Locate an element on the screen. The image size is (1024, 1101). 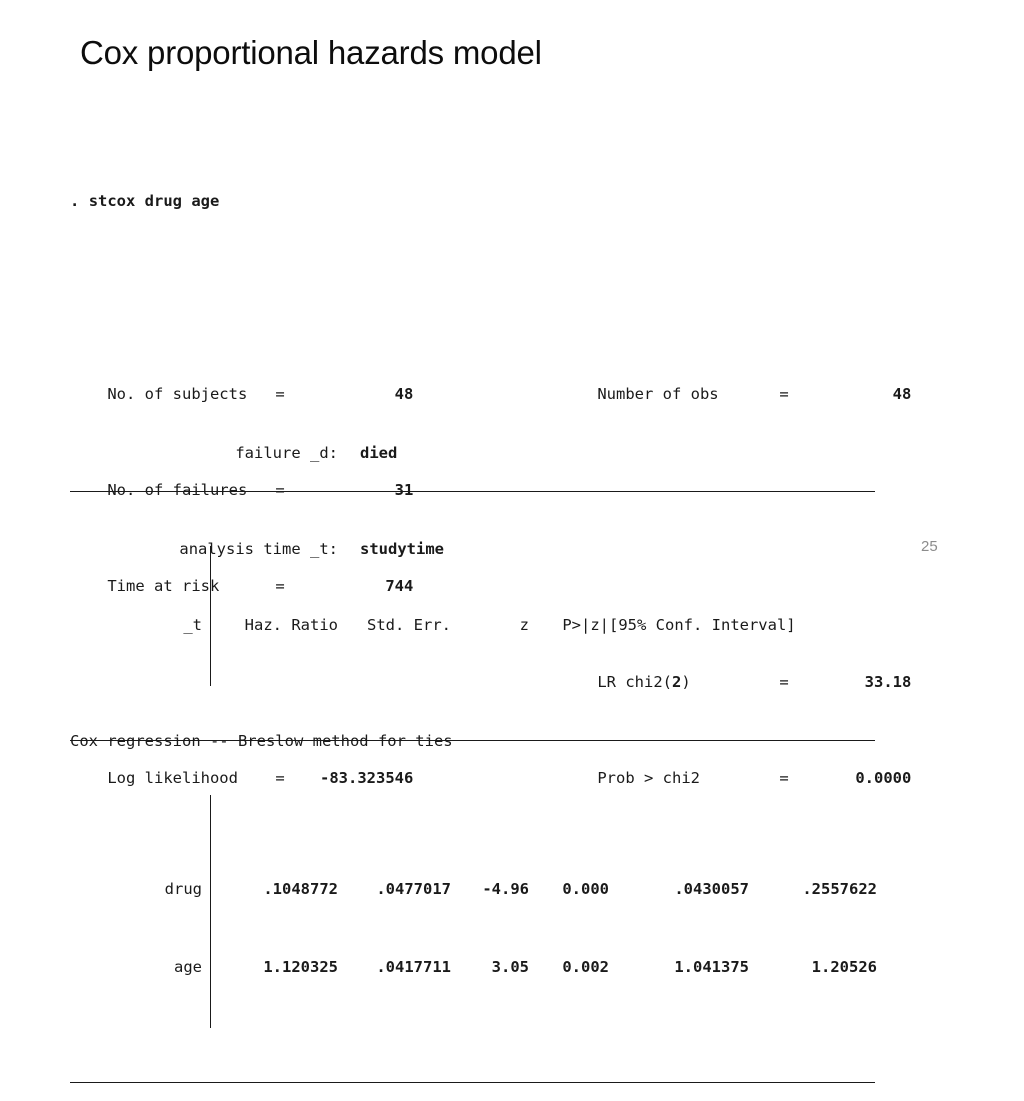
column-header-conf-interval: [95% Conf. Interval] is located at coordinates (702, 625).